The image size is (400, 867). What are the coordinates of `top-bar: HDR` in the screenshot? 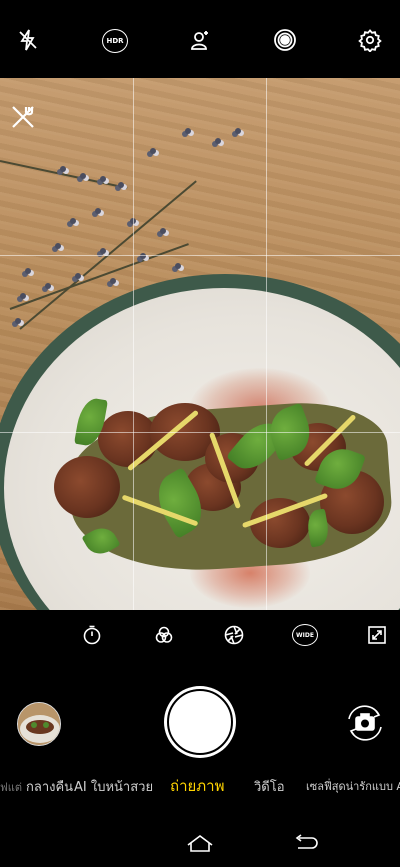 It's located at (200, 39).